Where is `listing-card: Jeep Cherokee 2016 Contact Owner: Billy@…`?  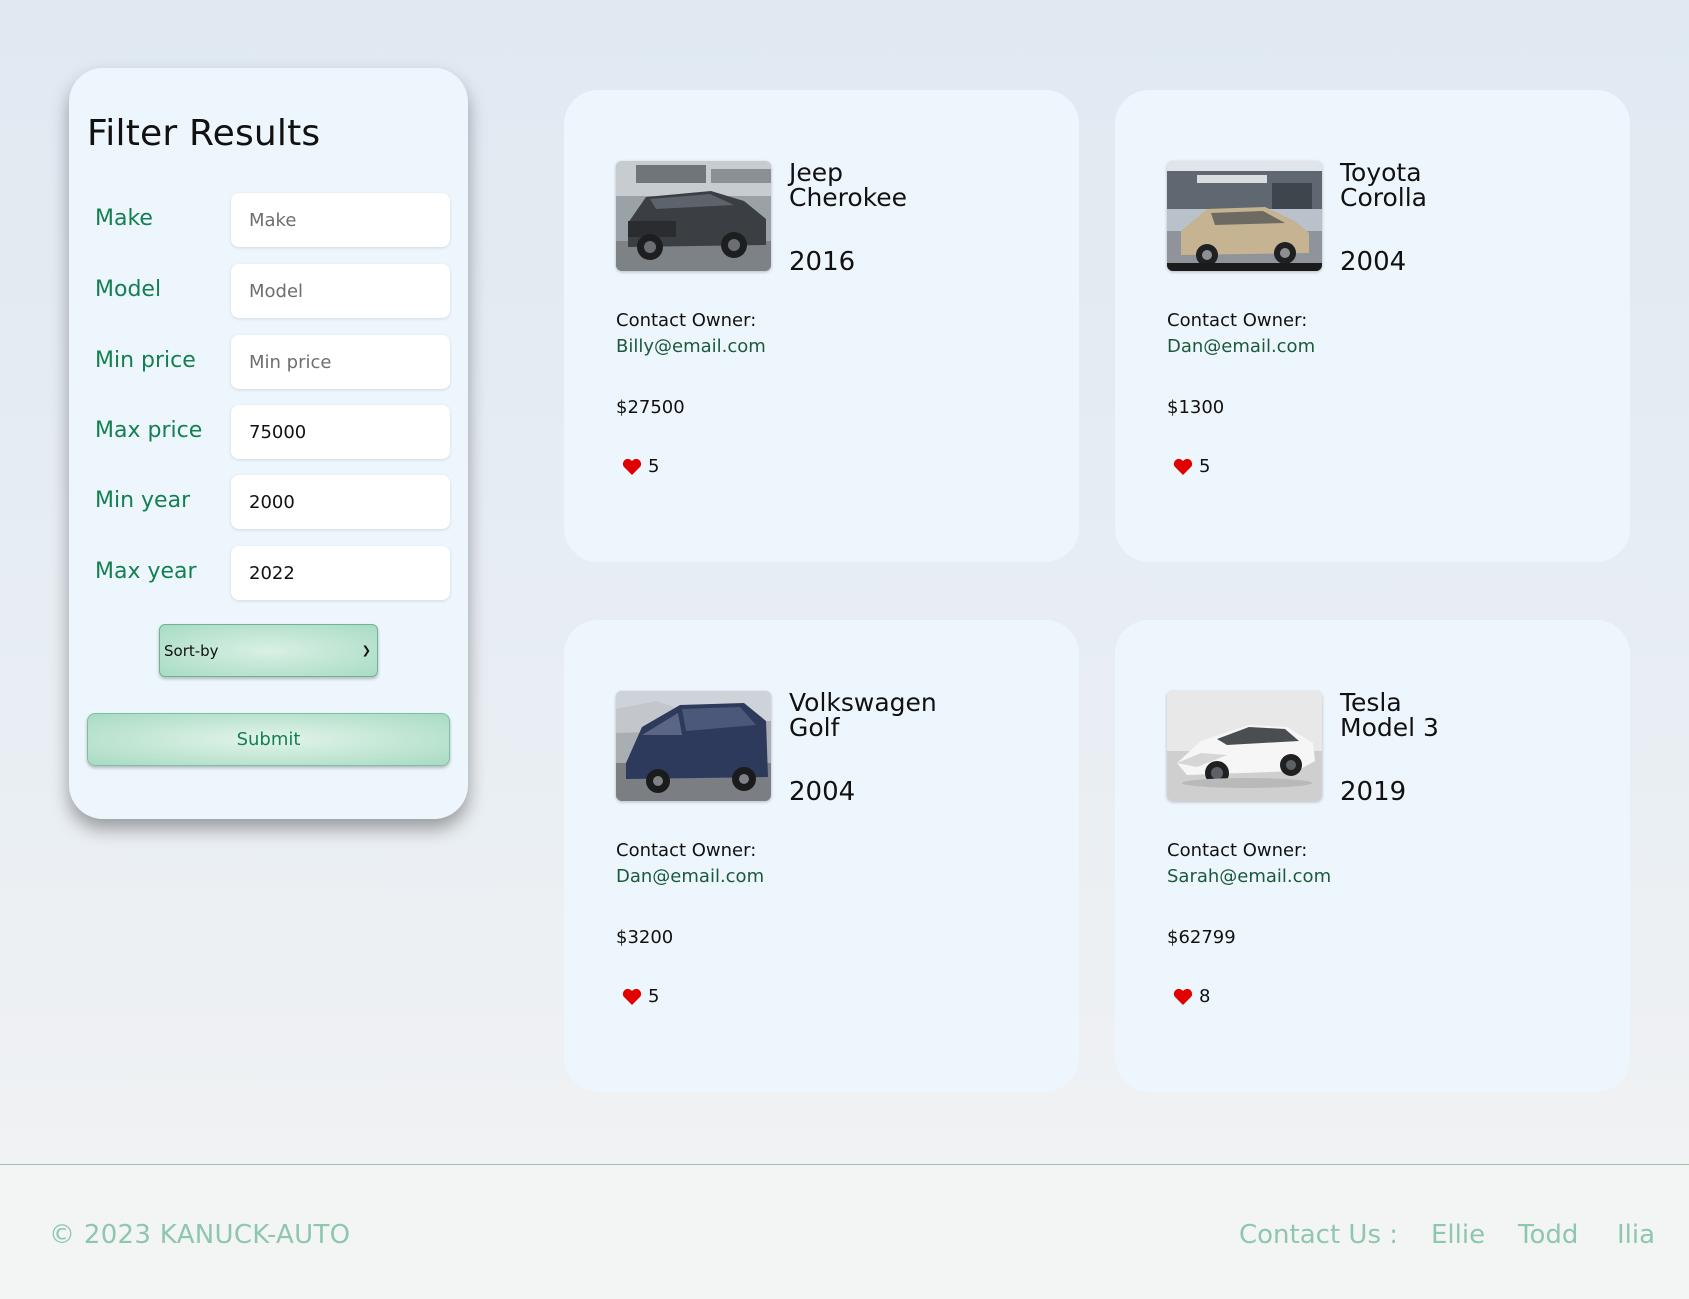
listing-card: Jeep Cherokee 2016 Contact Owner: Billy@… is located at coordinates (821, 326).